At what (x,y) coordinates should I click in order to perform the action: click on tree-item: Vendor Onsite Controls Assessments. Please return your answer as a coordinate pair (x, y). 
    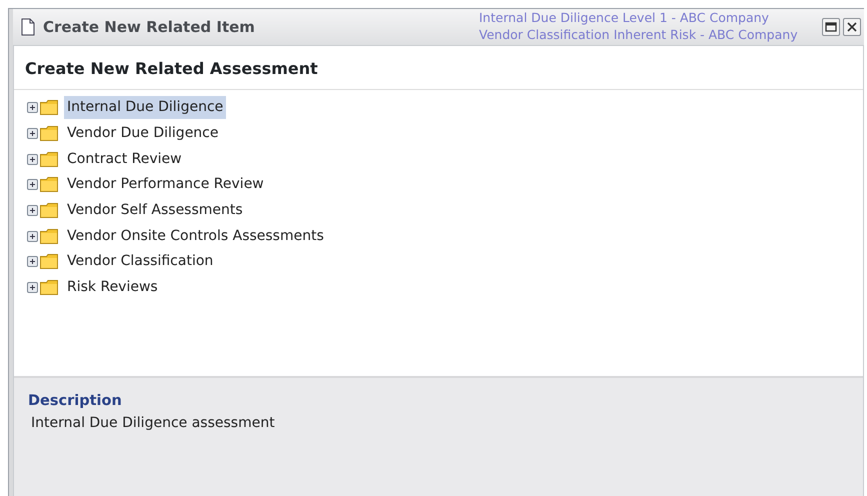
    Looking at the image, I should click on (195, 236).